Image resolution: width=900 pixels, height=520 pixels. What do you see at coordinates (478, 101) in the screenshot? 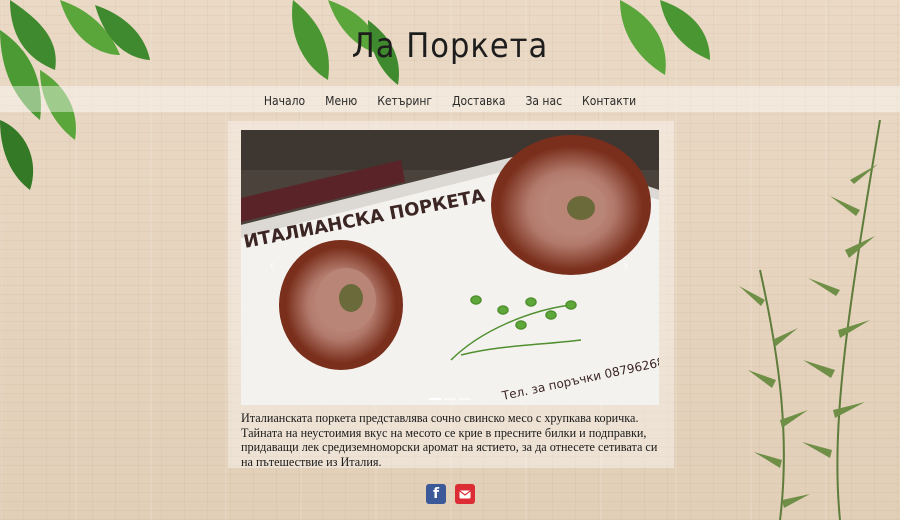
I see `nav-item-delivery: Доставка` at bounding box center [478, 101].